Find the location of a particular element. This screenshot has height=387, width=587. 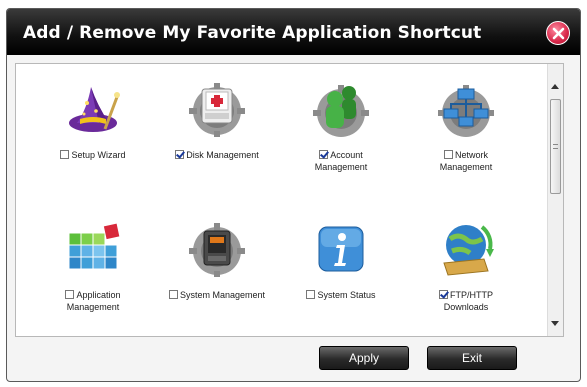

network-management-label: Network is located at coordinates (471, 155).